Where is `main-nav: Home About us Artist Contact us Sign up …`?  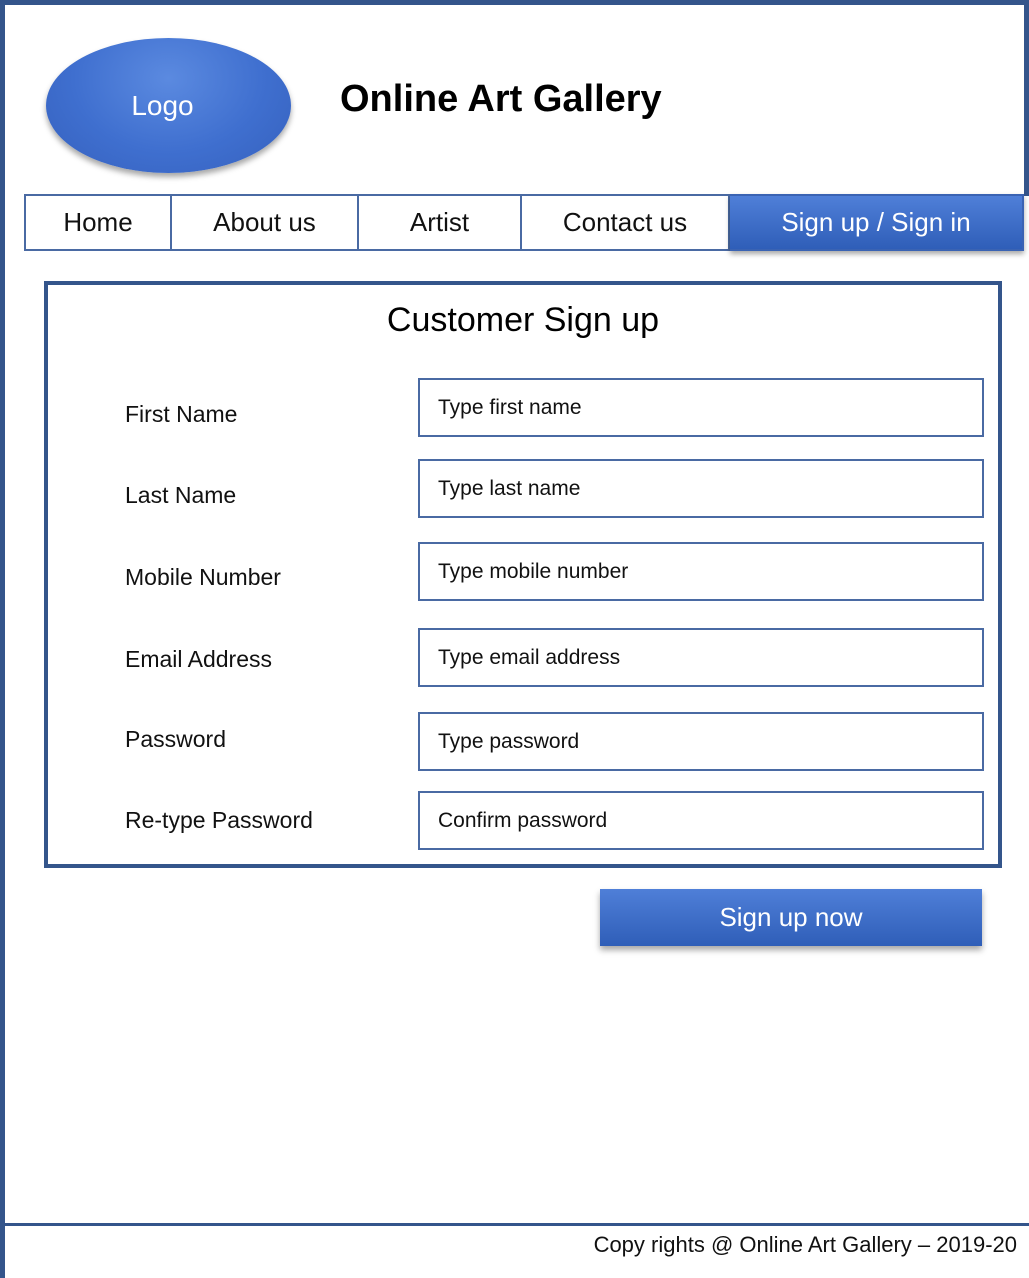 main-nav: Home About us Artist Contact us Sign up … is located at coordinates (524, 222).